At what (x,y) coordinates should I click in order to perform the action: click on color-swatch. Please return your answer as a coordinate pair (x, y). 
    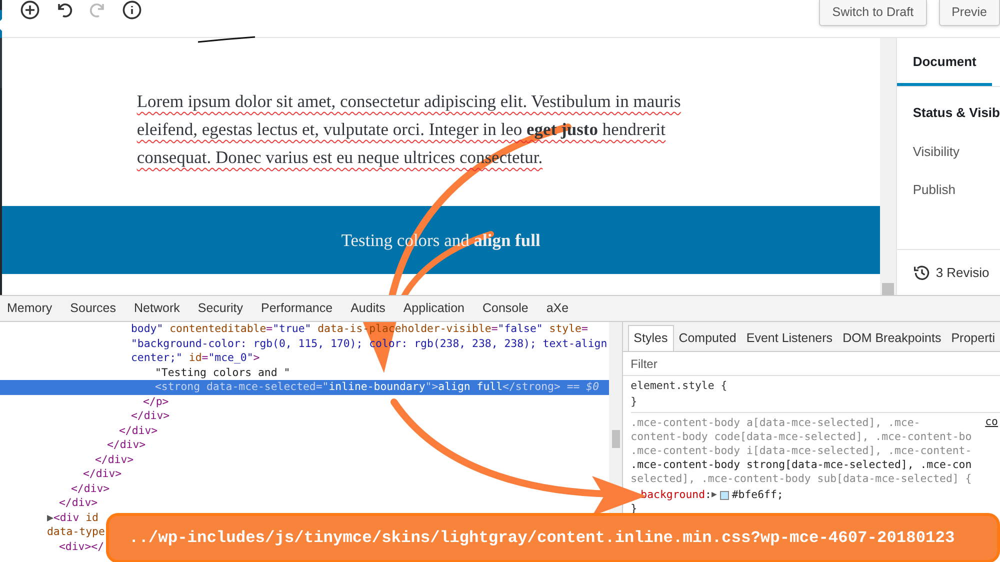
    Looking at the image, I should click on (724, 495).